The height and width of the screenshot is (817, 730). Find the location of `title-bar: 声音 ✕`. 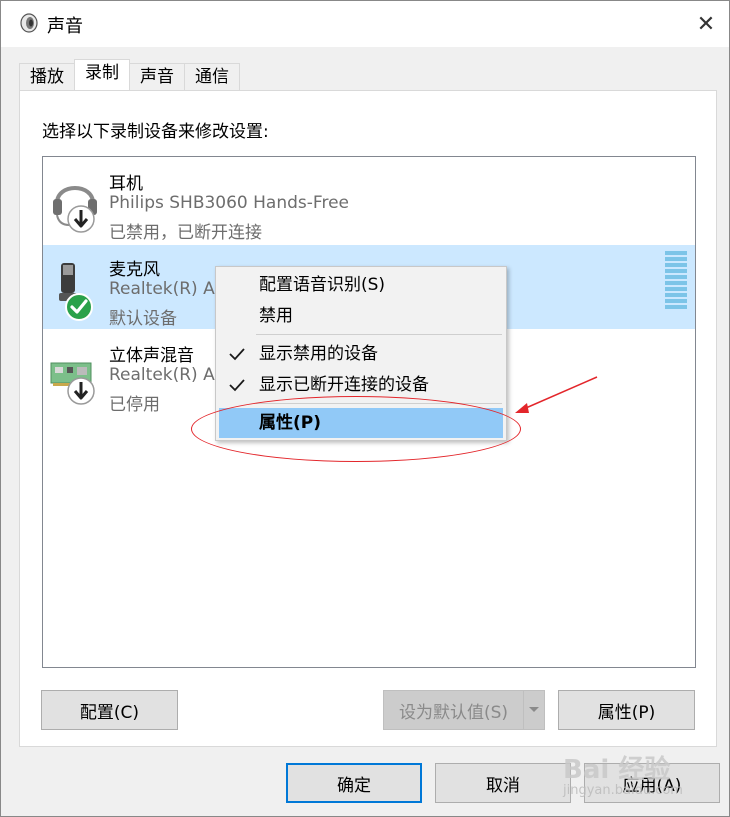

title-bar: 声音 ✕ is located at coordinates (365, 24).